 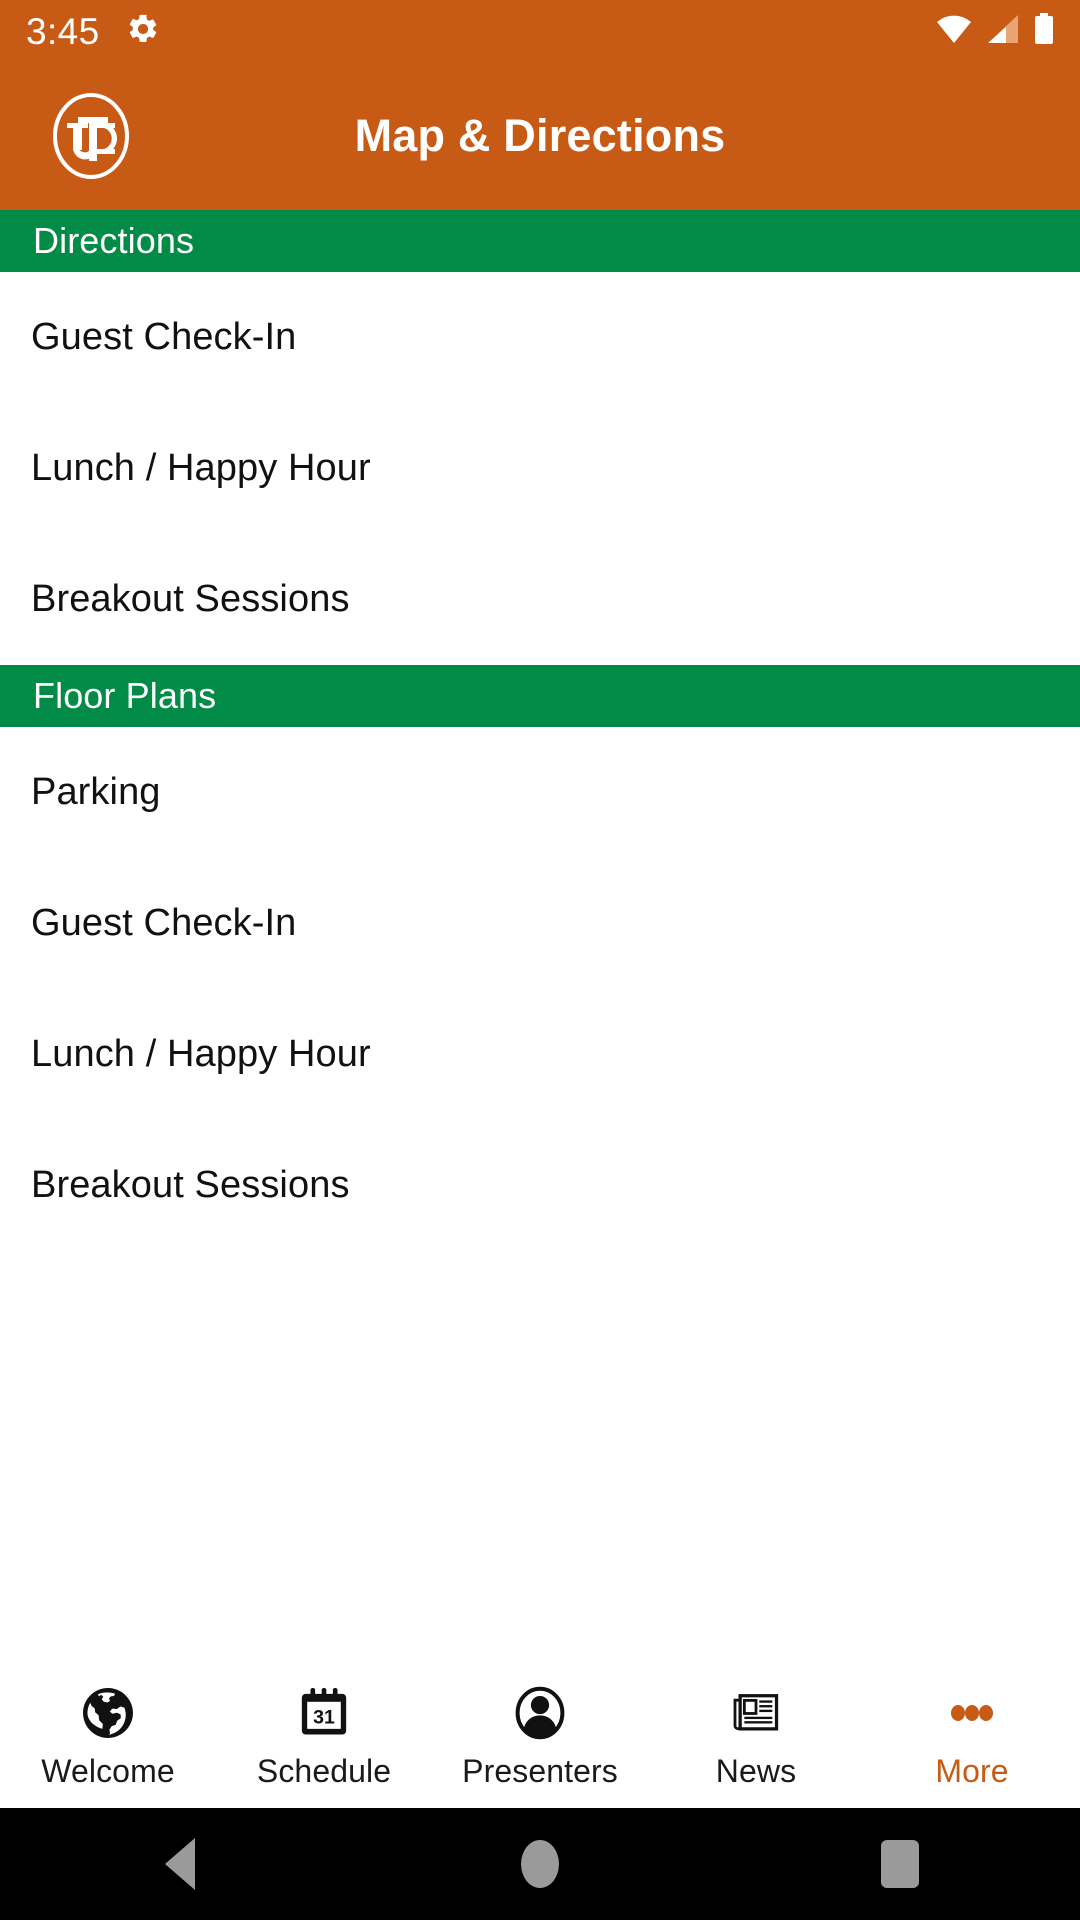 I want to click on recents-square-icon, so click(x=900, y=1864).